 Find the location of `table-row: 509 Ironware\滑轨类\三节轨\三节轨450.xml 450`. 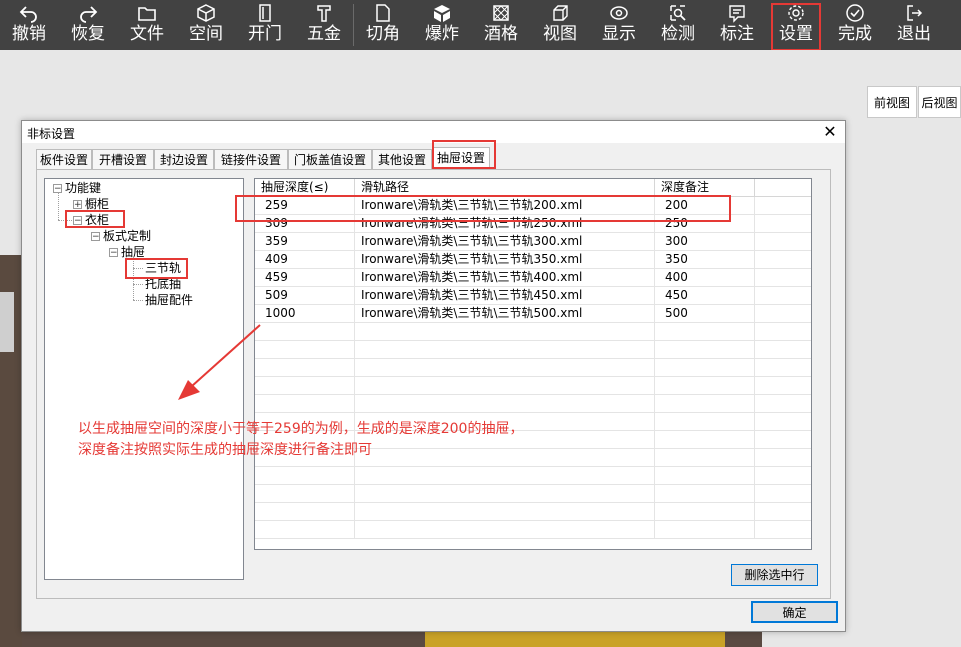

table-row: 509 Ironware\滑轨类\三节轨\三节轨450.xml 450 is located at coordinates (533, 296).